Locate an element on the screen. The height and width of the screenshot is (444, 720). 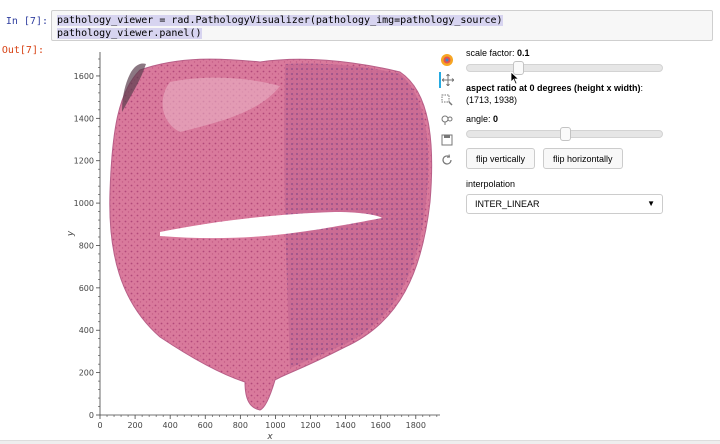
x-tick-label: 1400 is located at coordinates (345, 425).